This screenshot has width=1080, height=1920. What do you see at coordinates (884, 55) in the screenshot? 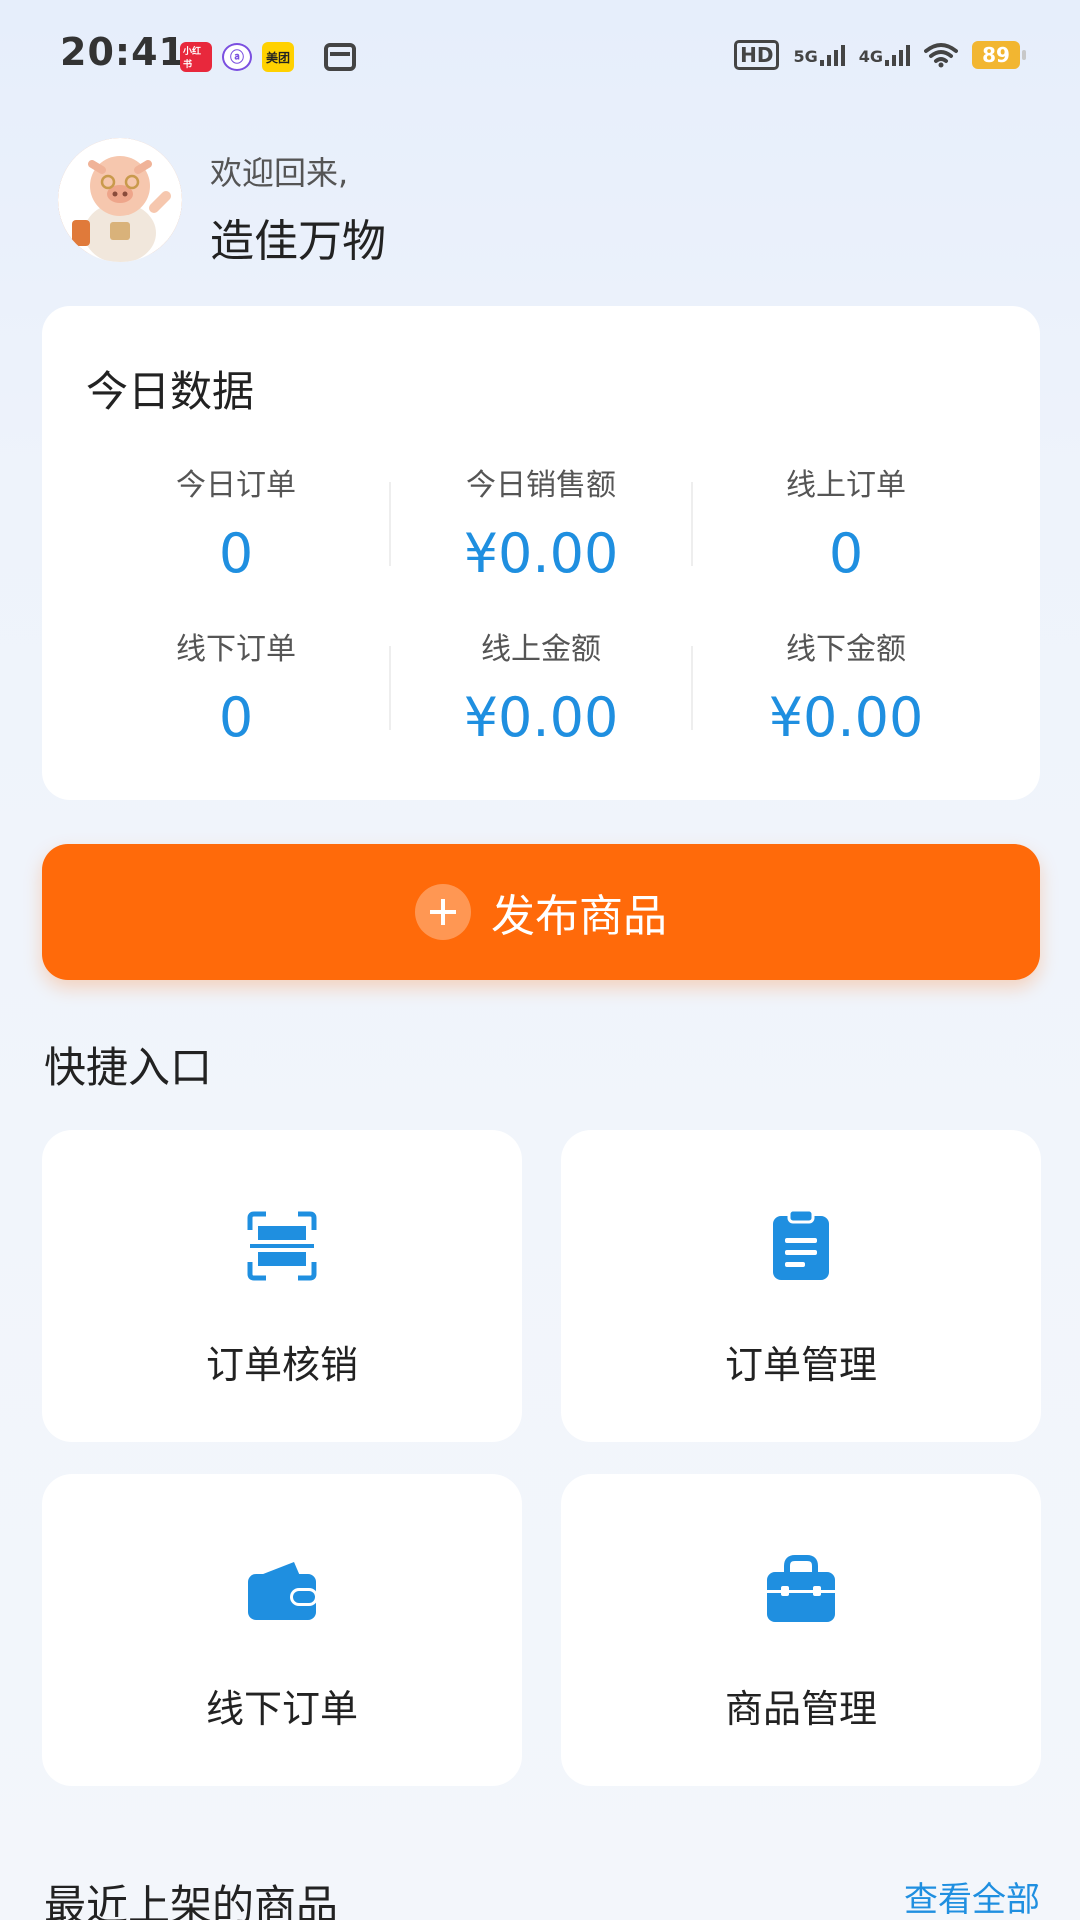
I see `signal-4g-icon: 4G` at bounding box center [884, 55].